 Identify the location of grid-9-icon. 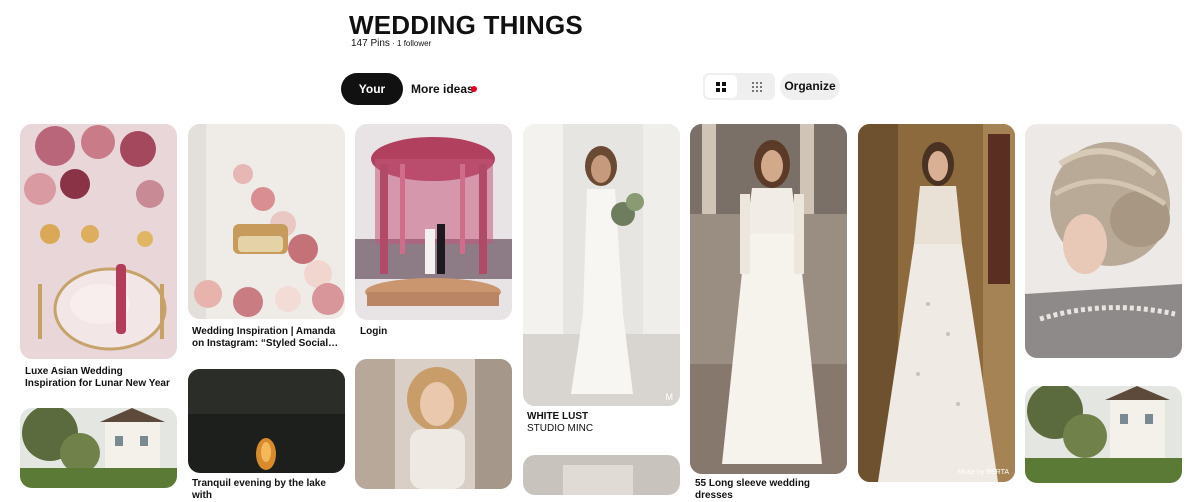
(757, 87).